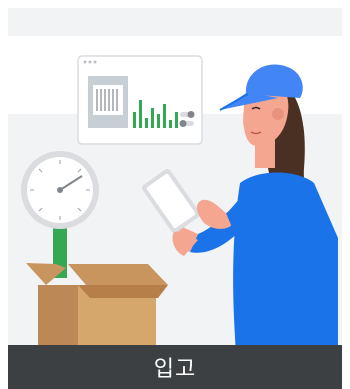 This screenshot has width=350, height=389. I want to click on tablet-icon, so click(171, 201).